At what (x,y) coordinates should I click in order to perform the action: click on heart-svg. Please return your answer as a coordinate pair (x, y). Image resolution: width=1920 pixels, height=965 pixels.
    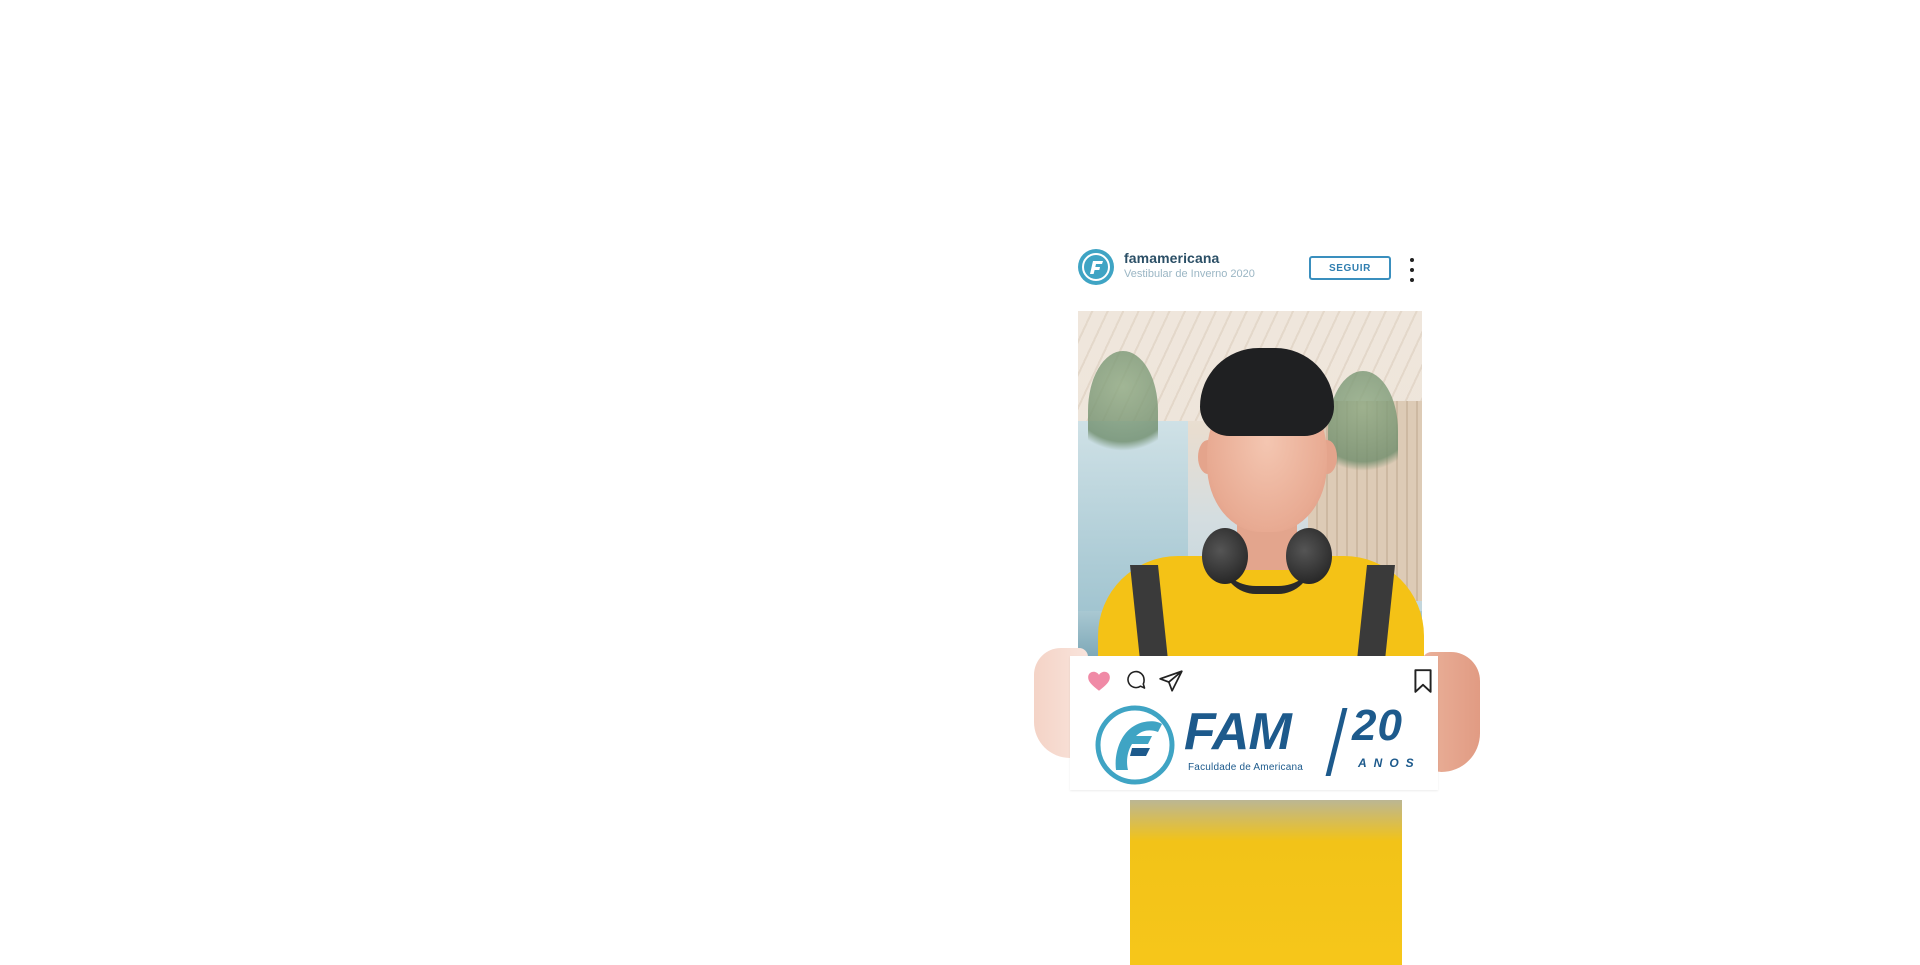
    Looking at the image, I should click on (1099, 681).